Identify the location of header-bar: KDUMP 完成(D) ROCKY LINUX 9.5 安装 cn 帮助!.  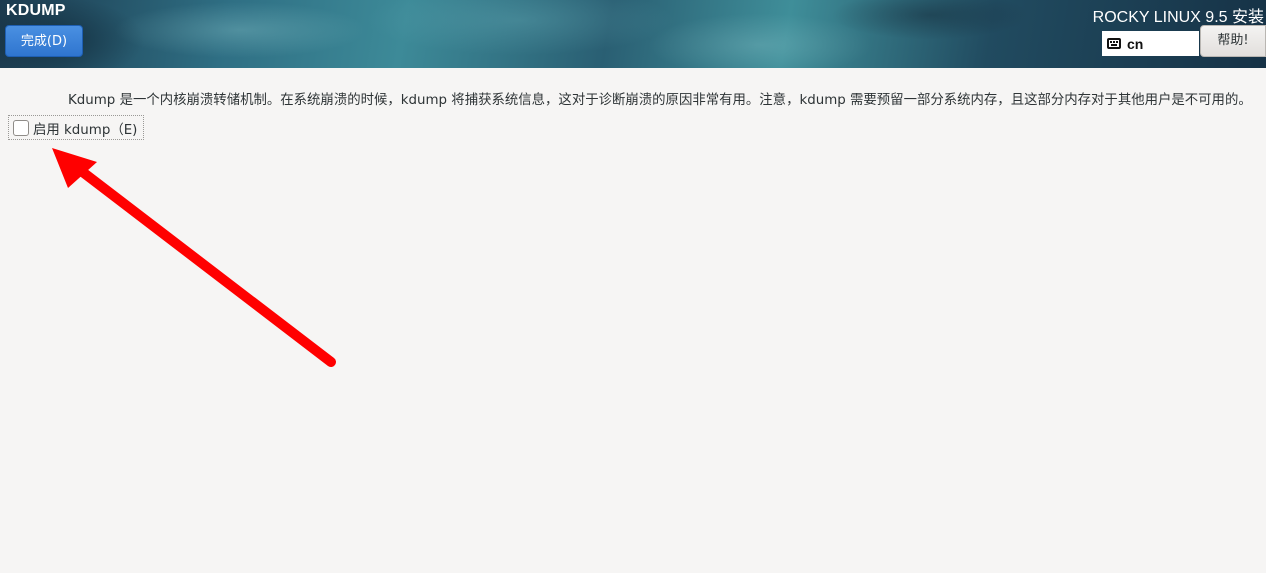
(633, 34).